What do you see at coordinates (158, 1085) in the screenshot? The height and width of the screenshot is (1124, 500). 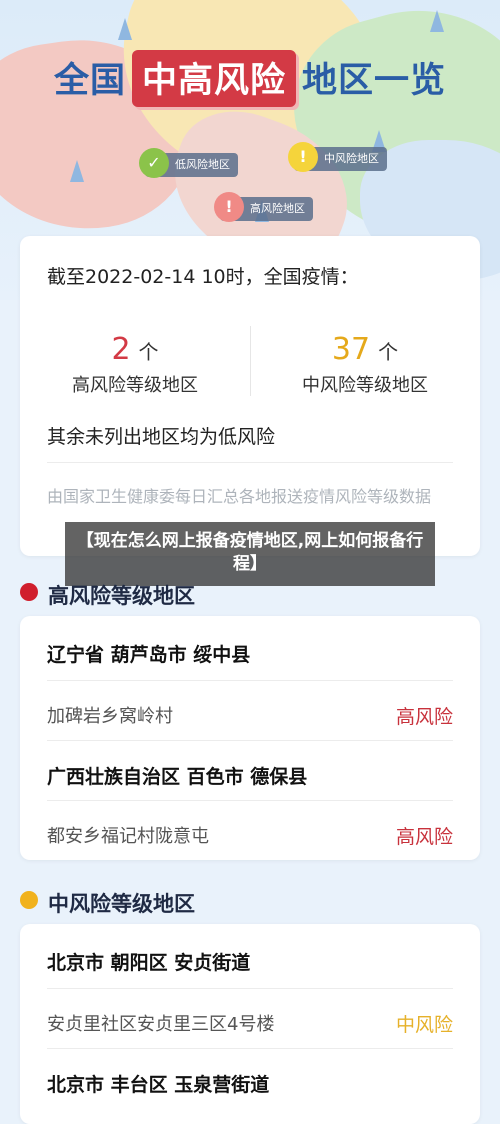 I see `area-title: 北京市 丰台区 玉泉营街道` at bounding box center [158, 1085].